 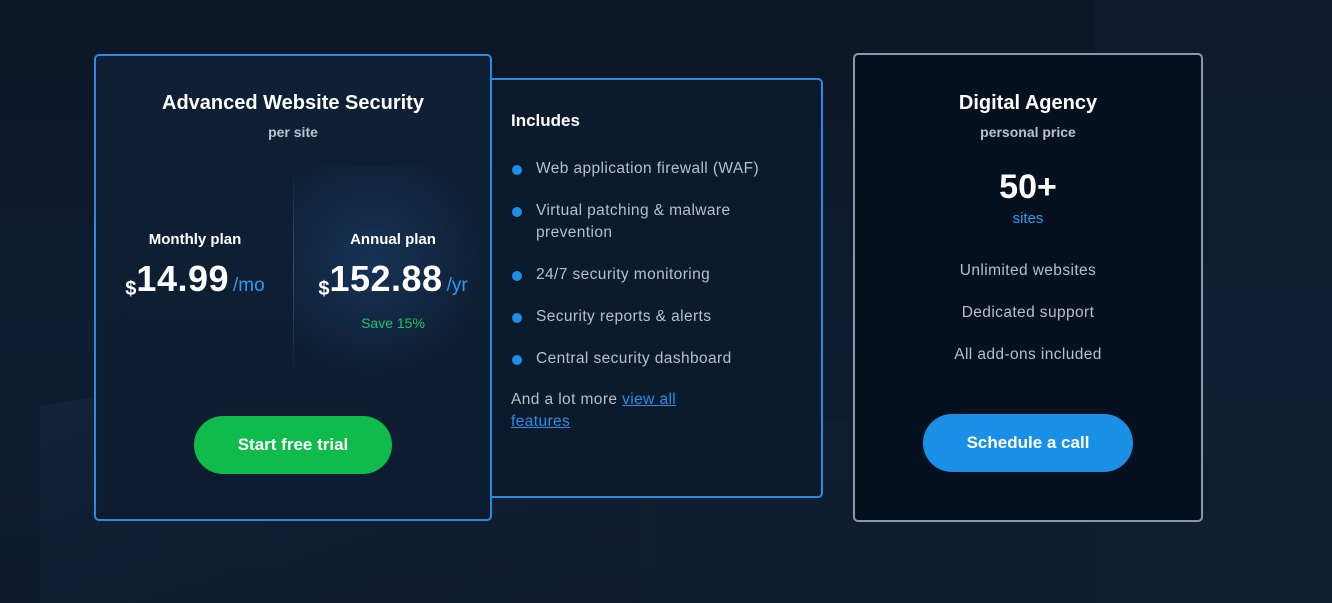 What do you see at coordinates (1028, 187) in the screenshot?
I see `agency-site-count: 50+` at bounding box center [1028, 187].